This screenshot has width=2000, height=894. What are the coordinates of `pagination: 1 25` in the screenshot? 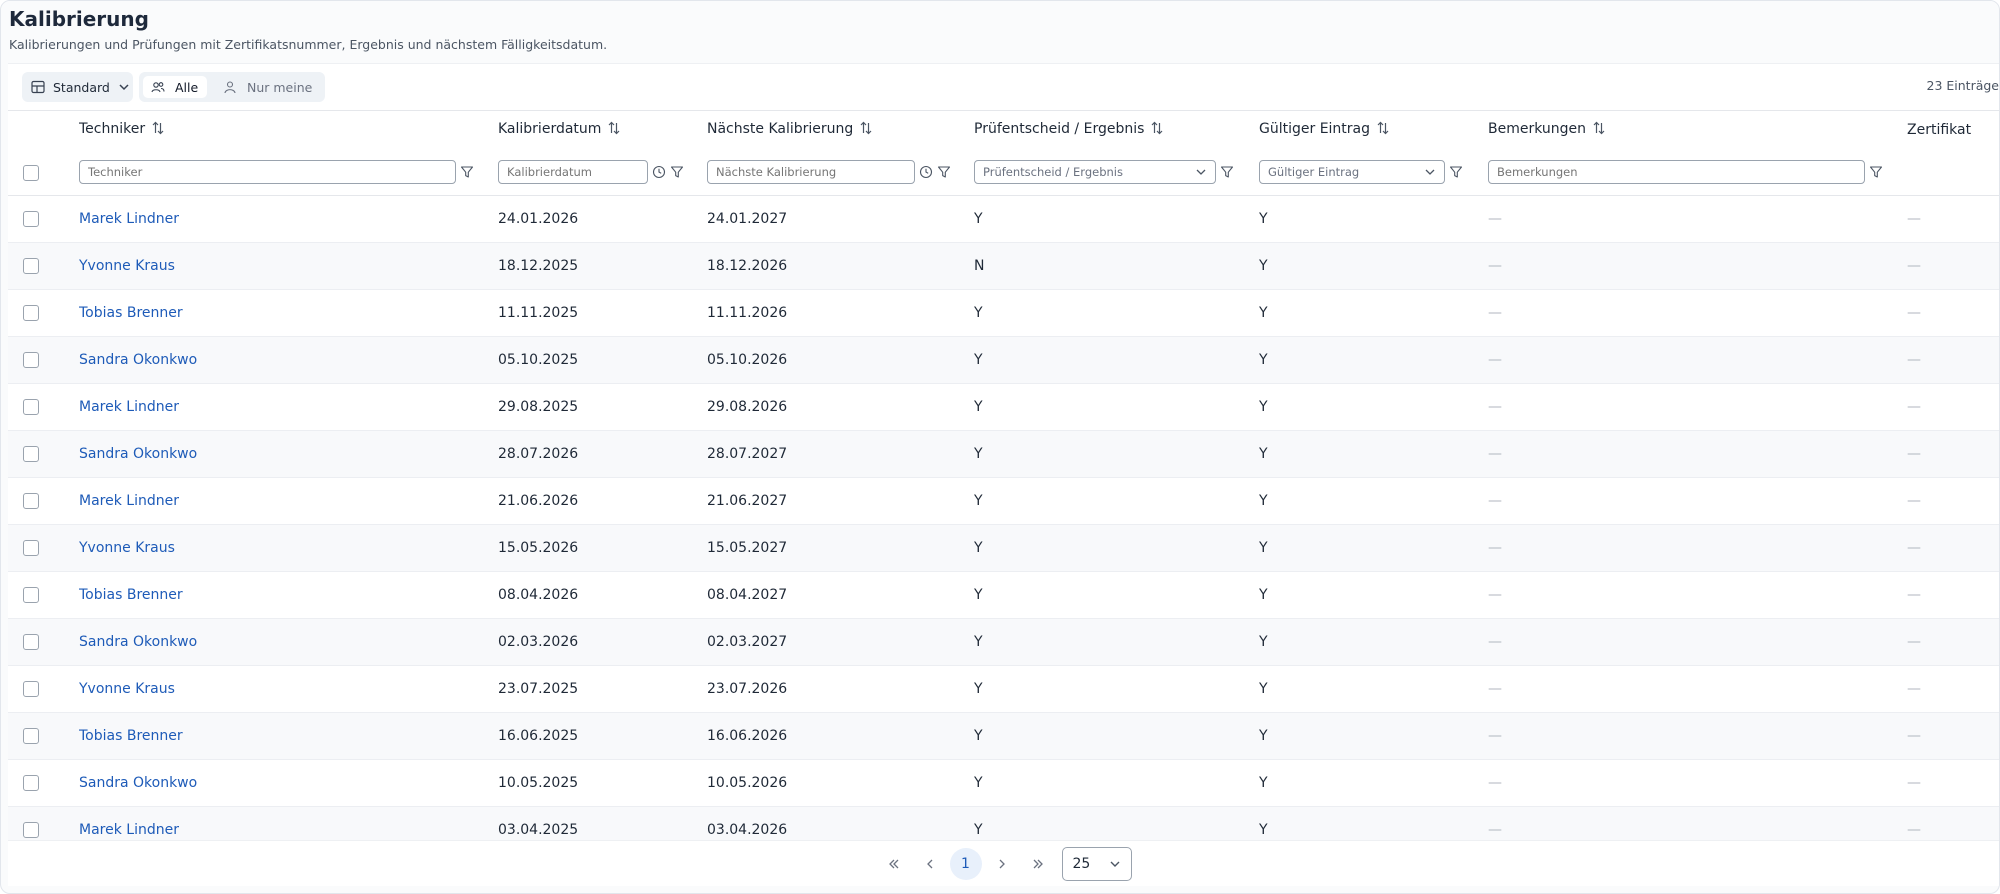 It's located at (1003, 863).